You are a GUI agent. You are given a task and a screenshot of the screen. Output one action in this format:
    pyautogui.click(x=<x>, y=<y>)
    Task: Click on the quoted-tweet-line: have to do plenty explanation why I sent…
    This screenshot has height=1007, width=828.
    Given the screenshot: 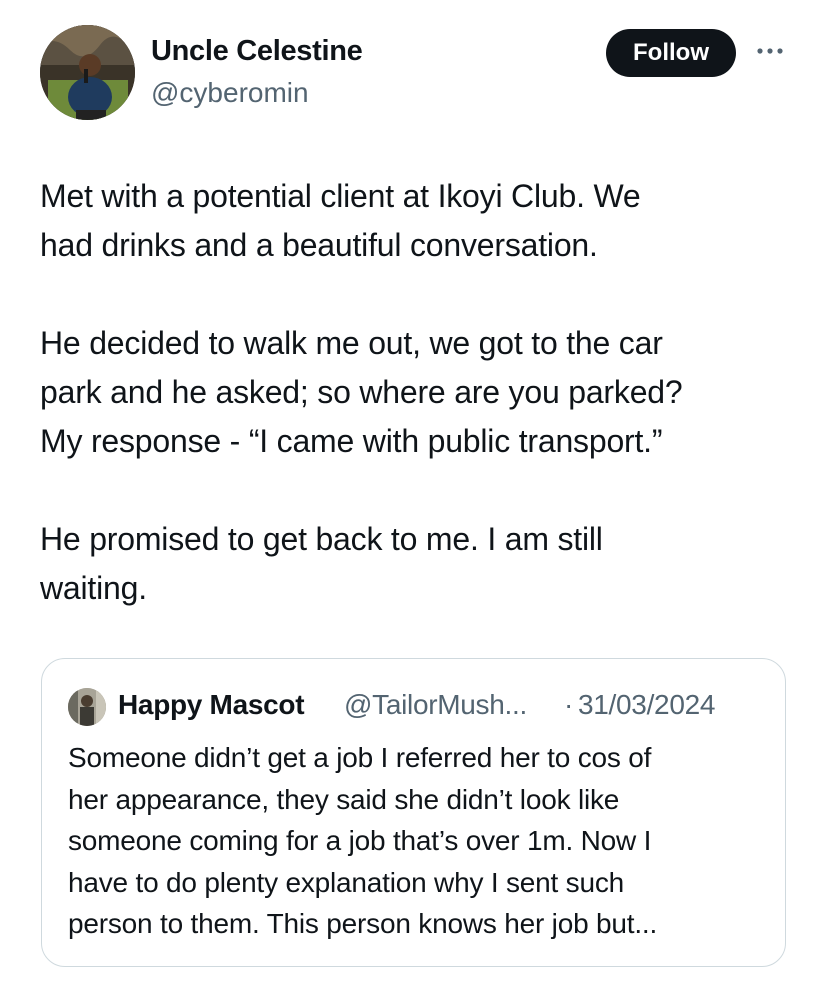 What is the action you would take?
    pyautogui.click(x=346, y=882)
    